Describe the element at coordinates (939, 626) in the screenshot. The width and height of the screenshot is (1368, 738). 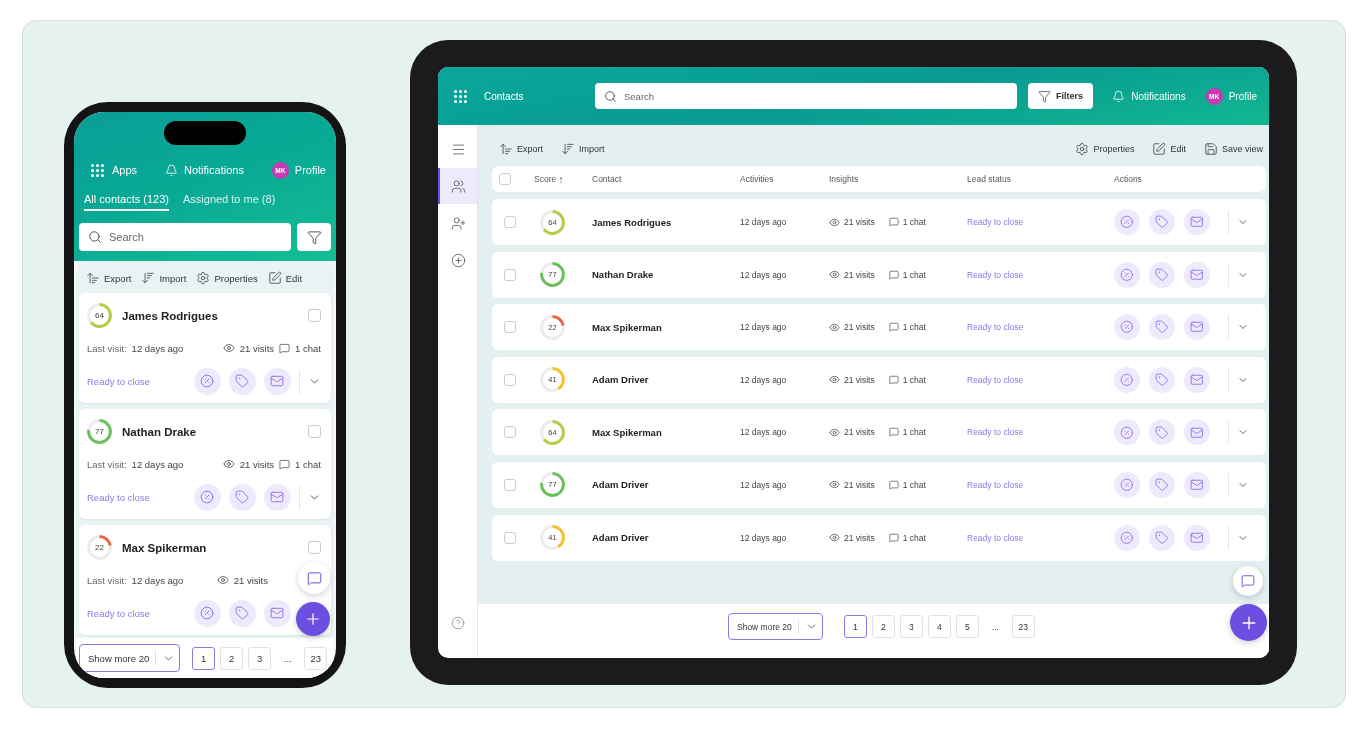
I see `page-button: 4` at that location.